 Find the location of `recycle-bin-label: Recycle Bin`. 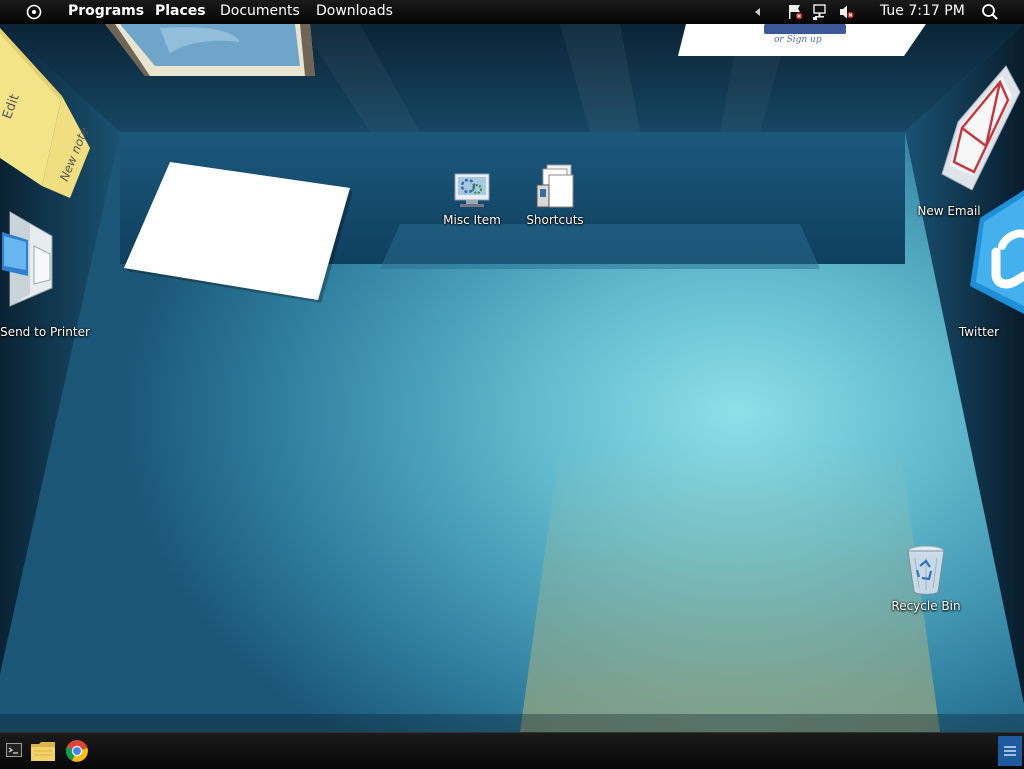

recycle-bin-label: Recycle Bin is located at coordinates (926, 606).